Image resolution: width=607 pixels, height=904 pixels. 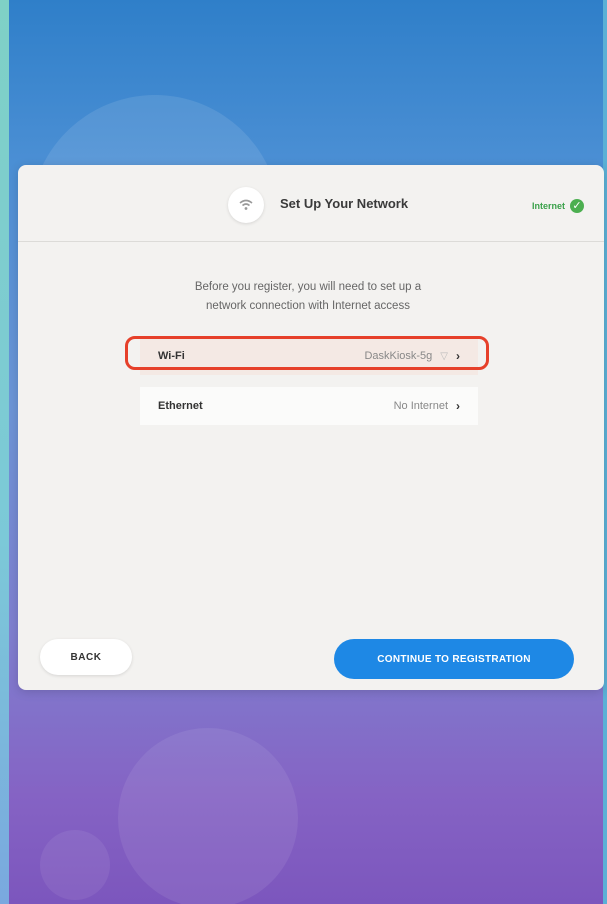 What do you see at coordinates (308, 306) in the screenshot?
I see `instructions-line: network connection with Internet access` at bounding box center [308, 306].